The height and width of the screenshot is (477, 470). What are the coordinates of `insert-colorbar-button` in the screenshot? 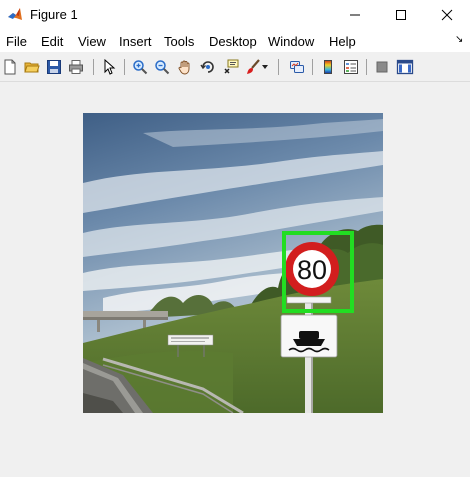 It's located at (328, 67).